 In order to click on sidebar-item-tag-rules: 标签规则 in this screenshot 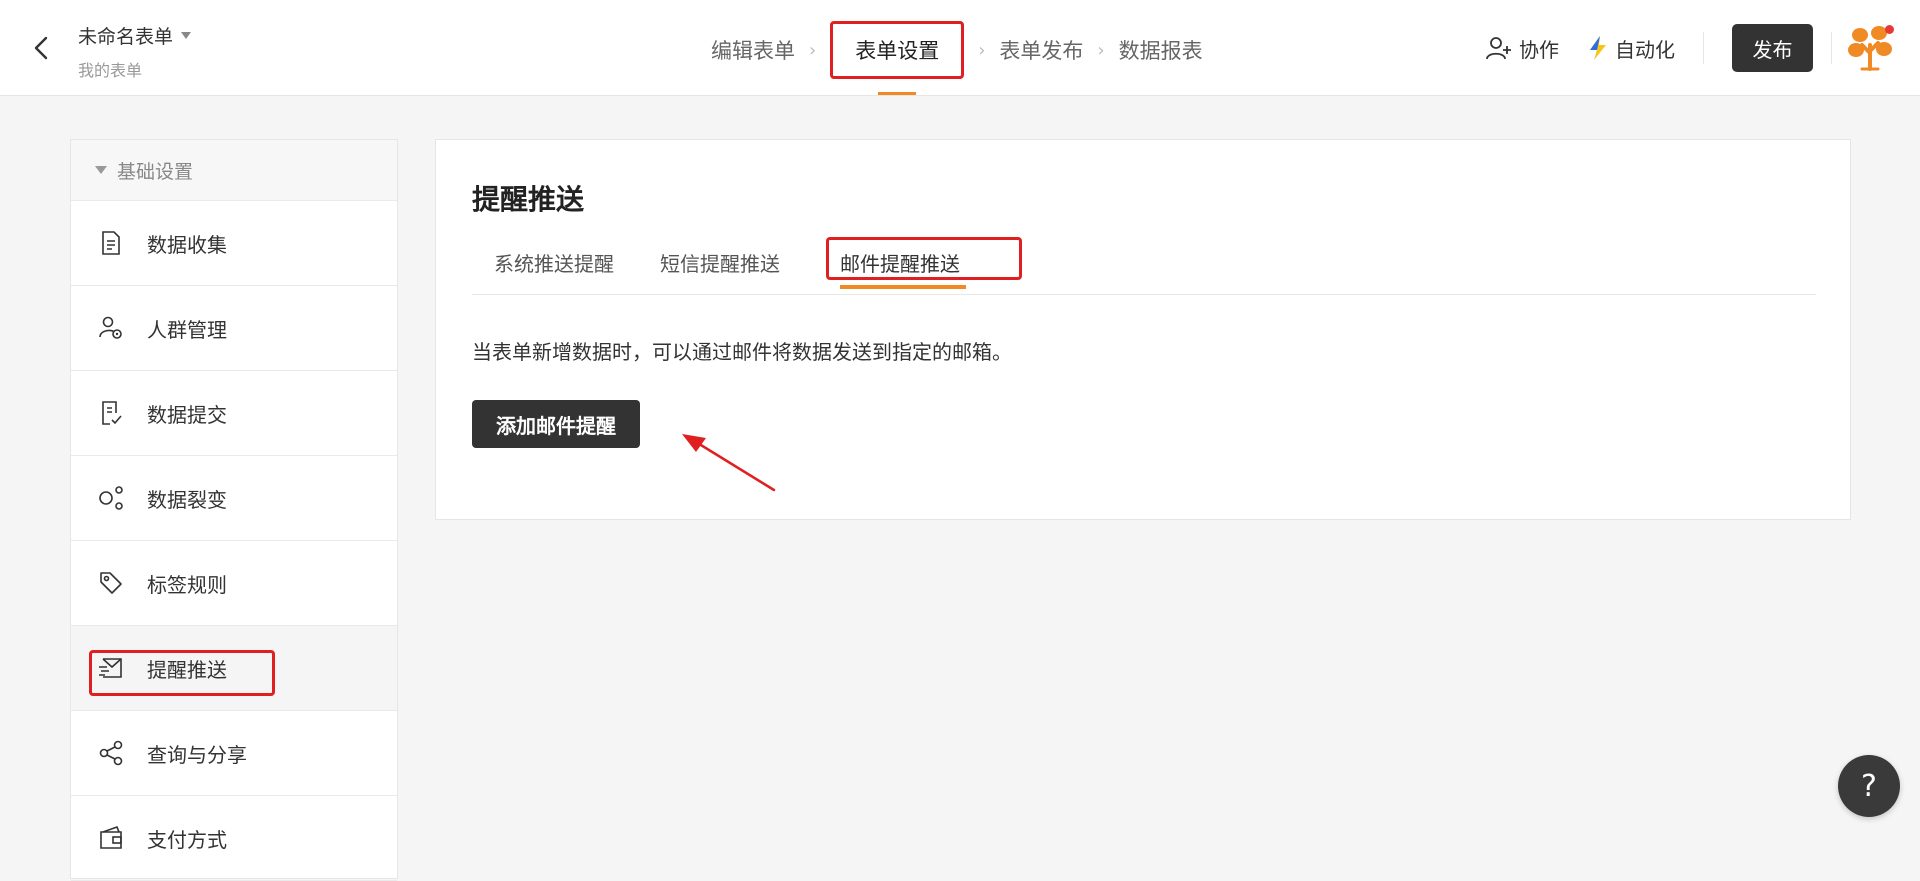, I will do `click(234, 583)`.